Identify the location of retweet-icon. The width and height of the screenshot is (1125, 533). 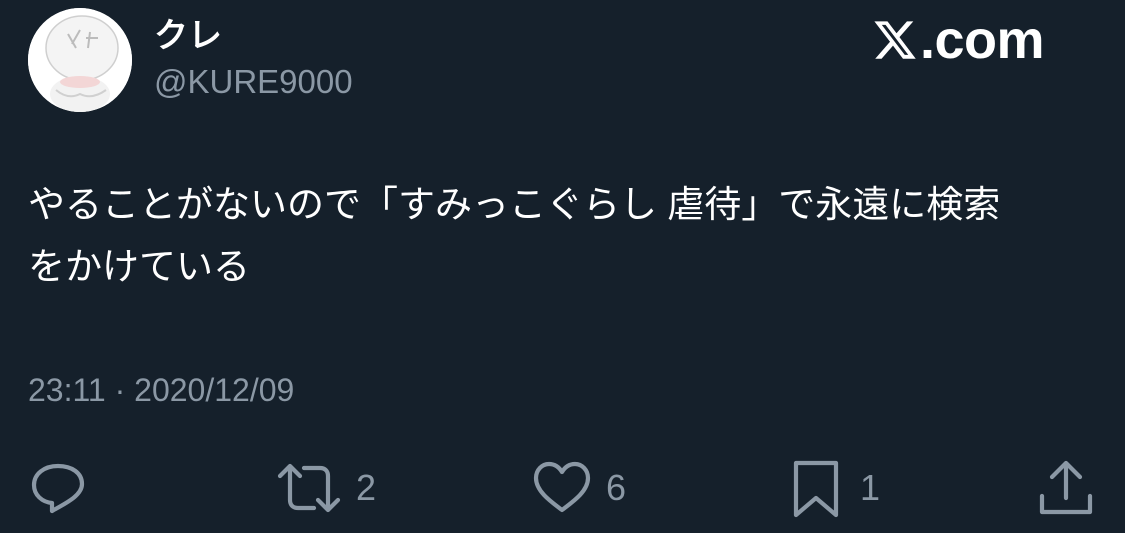
(309, 488).